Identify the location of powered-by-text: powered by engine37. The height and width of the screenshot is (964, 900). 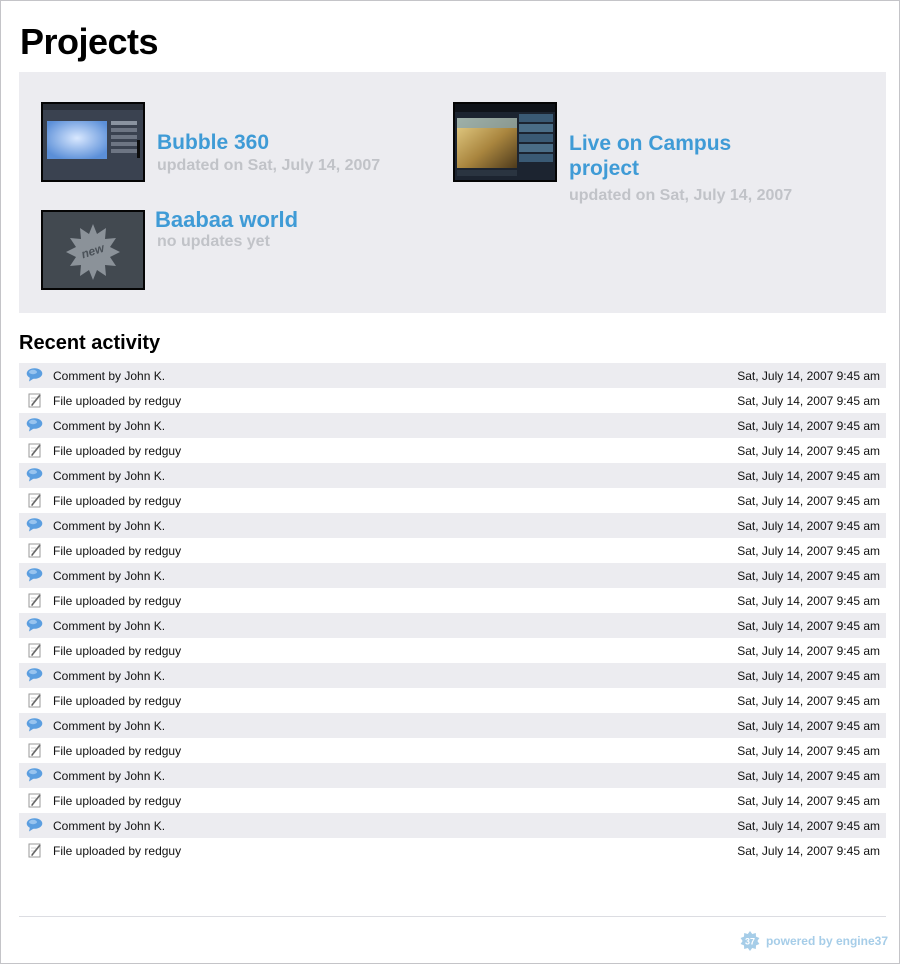
(826, 941).